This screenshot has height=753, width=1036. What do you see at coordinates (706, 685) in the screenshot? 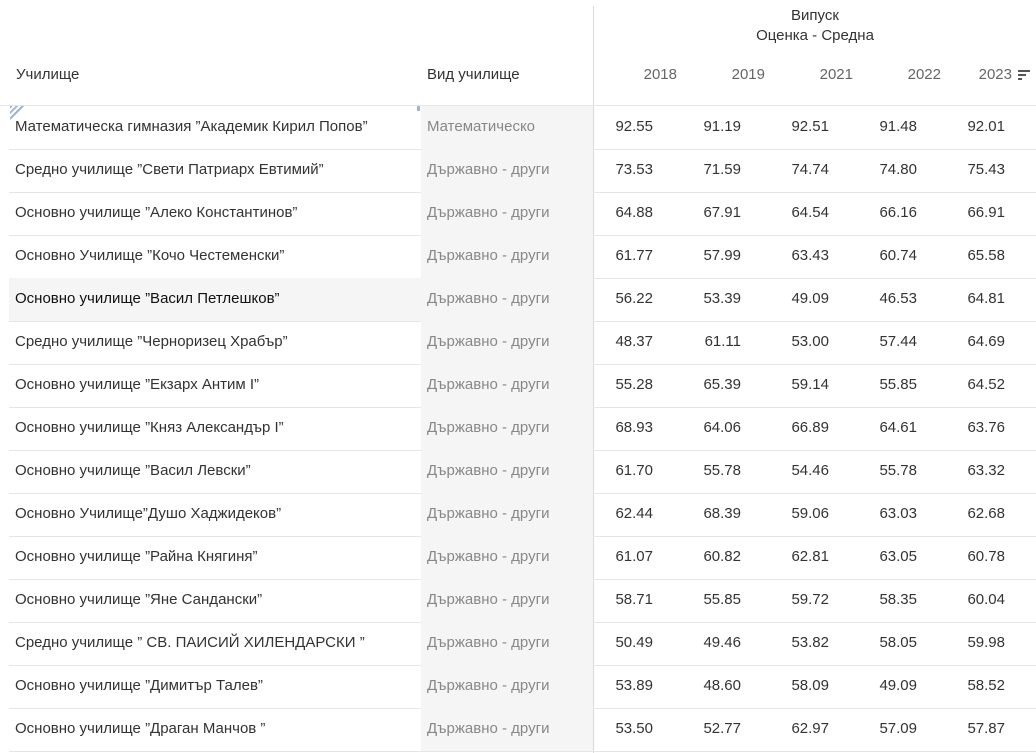
I see `score-cell-2019: 48.60` at bounding box center [706, 685].